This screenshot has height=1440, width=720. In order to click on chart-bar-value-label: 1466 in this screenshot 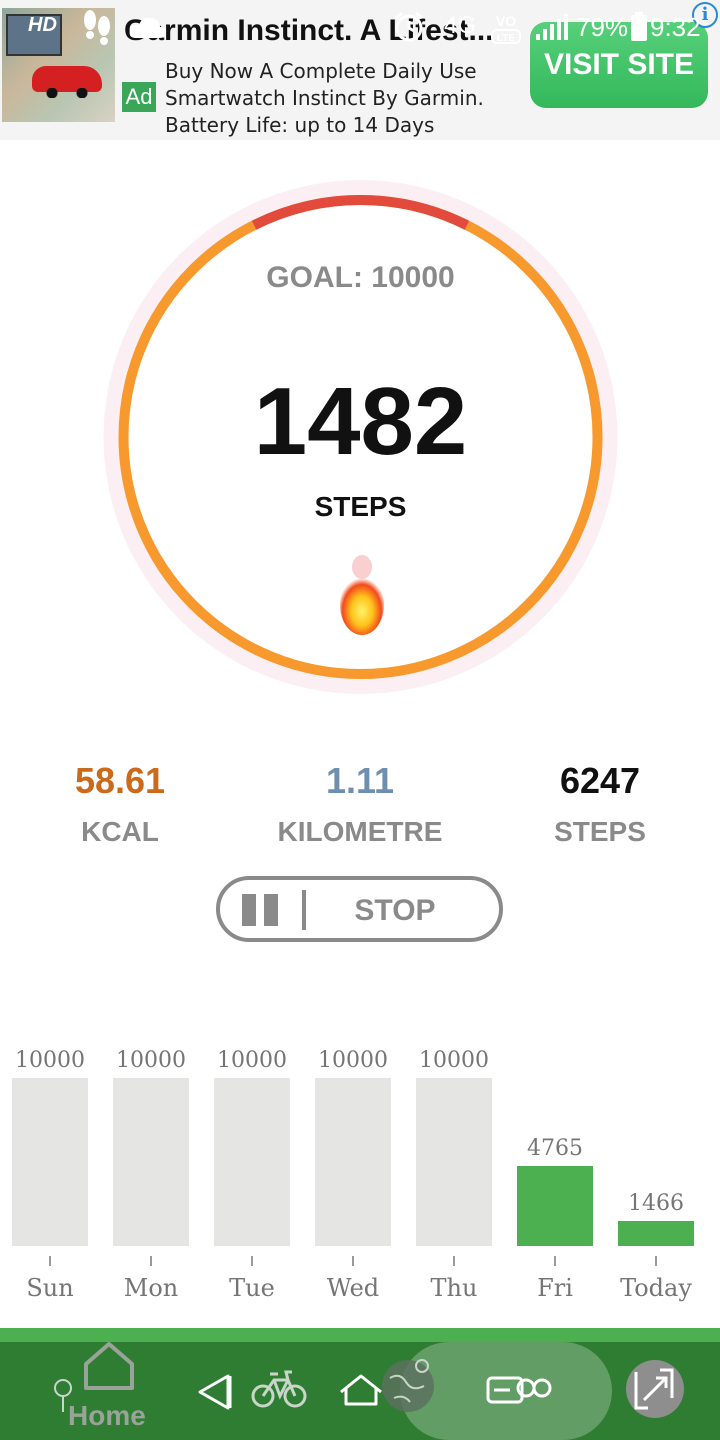, I will do `click(656, 1204)`.